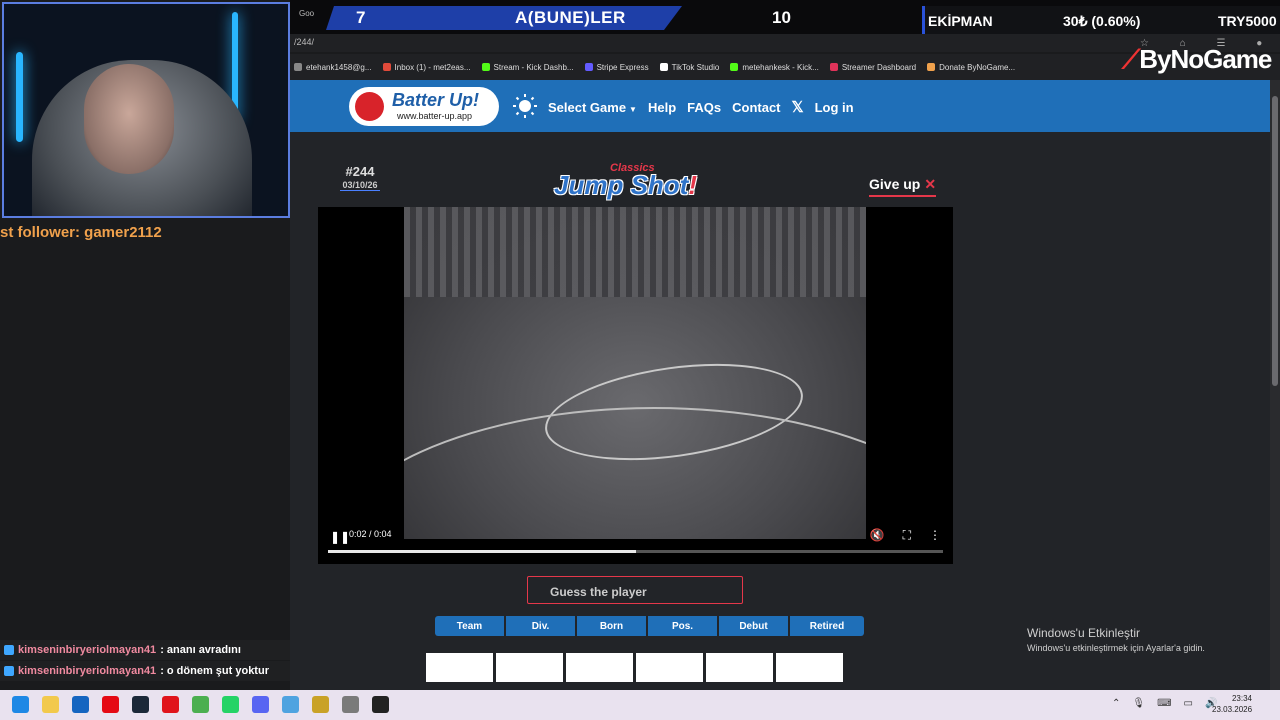  Describe the element at coordinates (682, 626) in the screenshot. I see `column-pos: Pos.` at that location.